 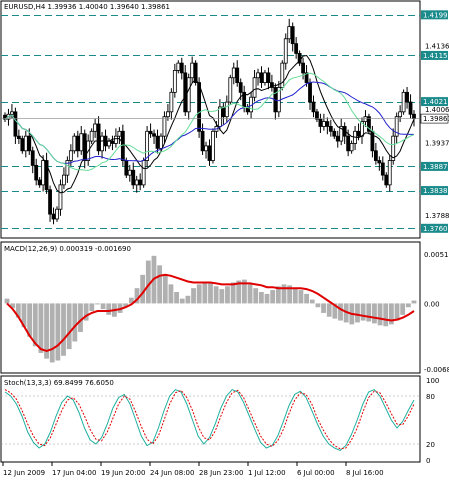 What do you see at coordinates (123, 473) in the screenshot?
I see `time-tick-label: 19 Jun 20:00` at bounding box center [123, 473].